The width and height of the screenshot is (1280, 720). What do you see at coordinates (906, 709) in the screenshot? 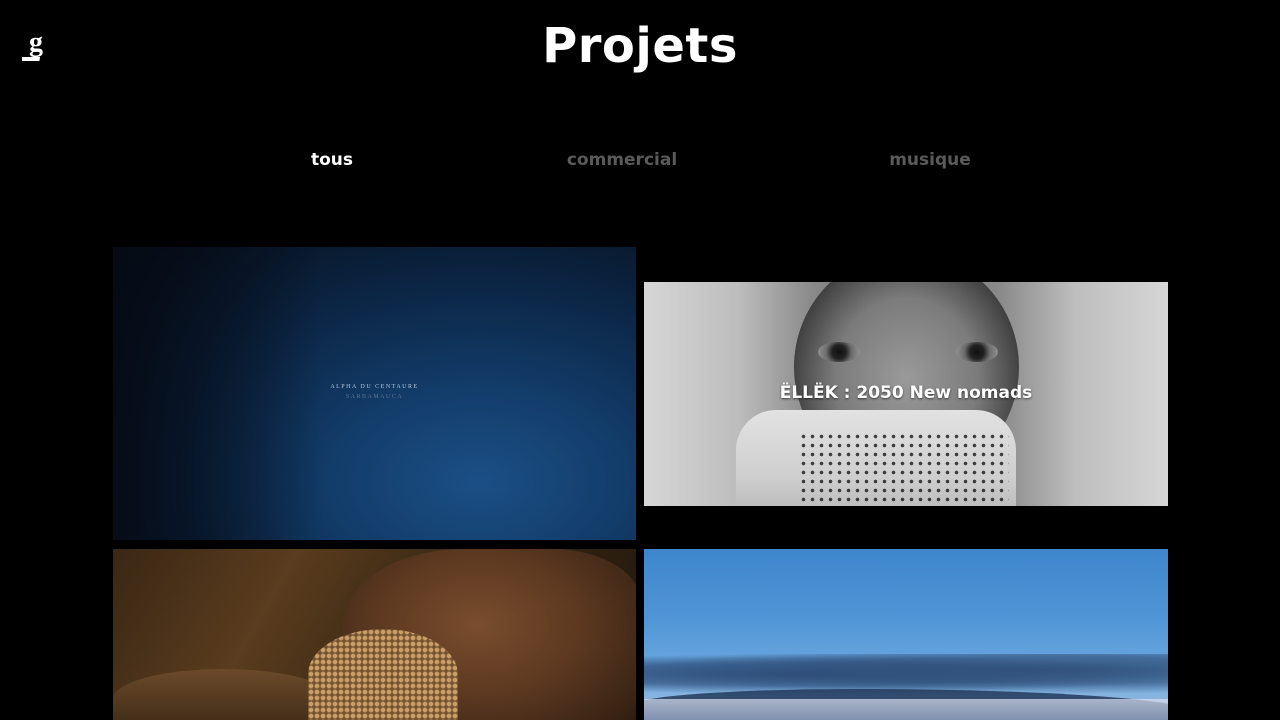
I see `tile-image-horizon` at bounding box center [906, 709].